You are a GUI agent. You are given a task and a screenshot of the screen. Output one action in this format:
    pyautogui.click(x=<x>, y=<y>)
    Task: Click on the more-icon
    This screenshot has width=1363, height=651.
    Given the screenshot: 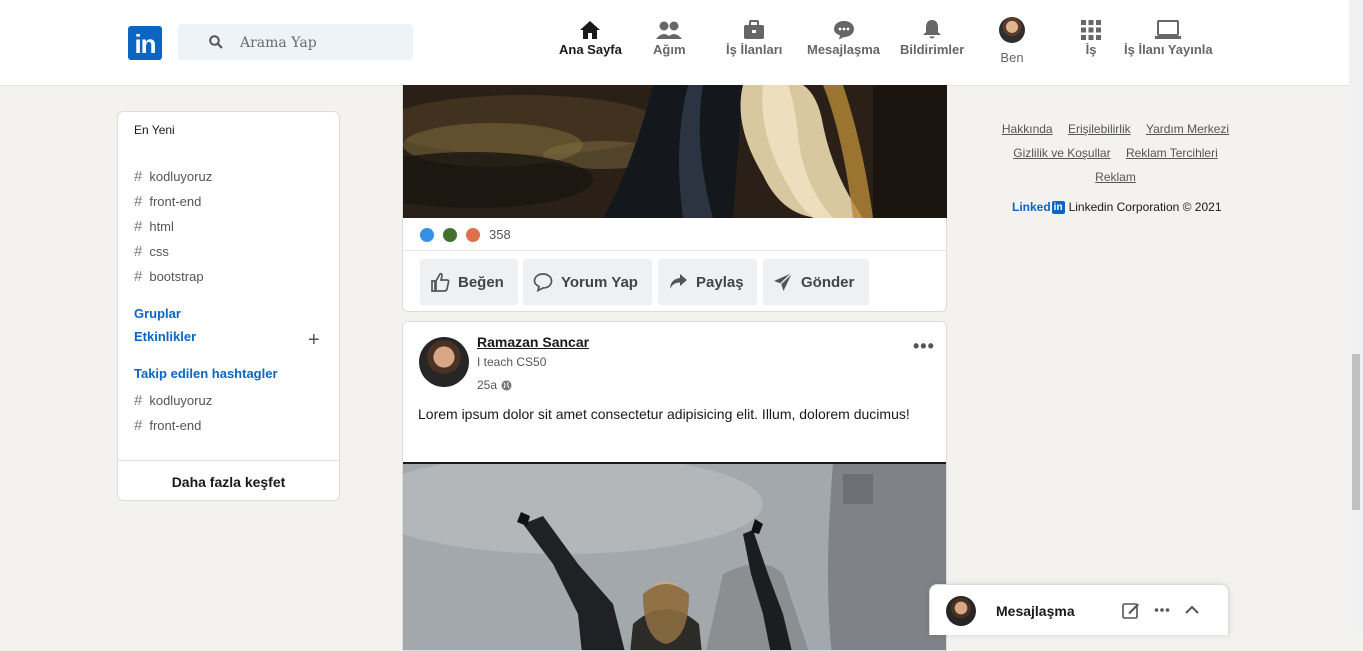 What is the action you would take?
    pyautogui.click(x=1162, y=610)
    